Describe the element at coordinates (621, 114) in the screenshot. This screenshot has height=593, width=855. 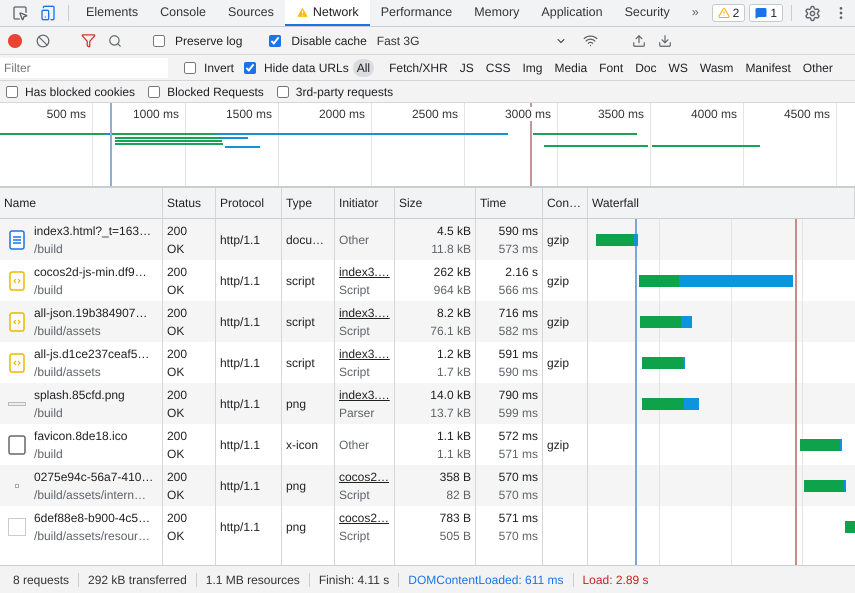
I see `time-tick-label: 3500 ms` at that location.